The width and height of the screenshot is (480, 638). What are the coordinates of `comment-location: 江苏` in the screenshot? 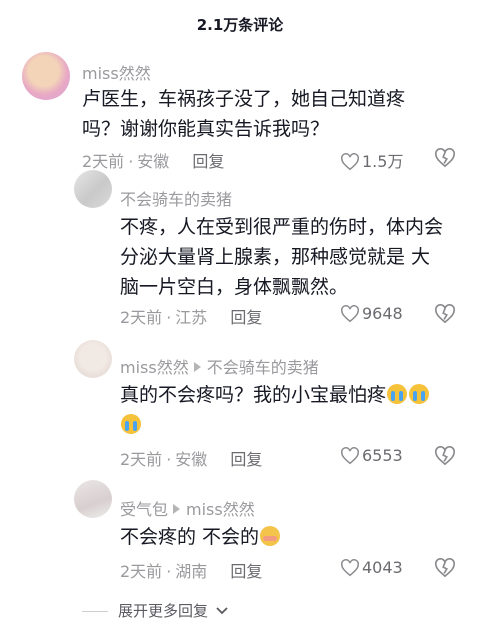 It's located at (191, 317).